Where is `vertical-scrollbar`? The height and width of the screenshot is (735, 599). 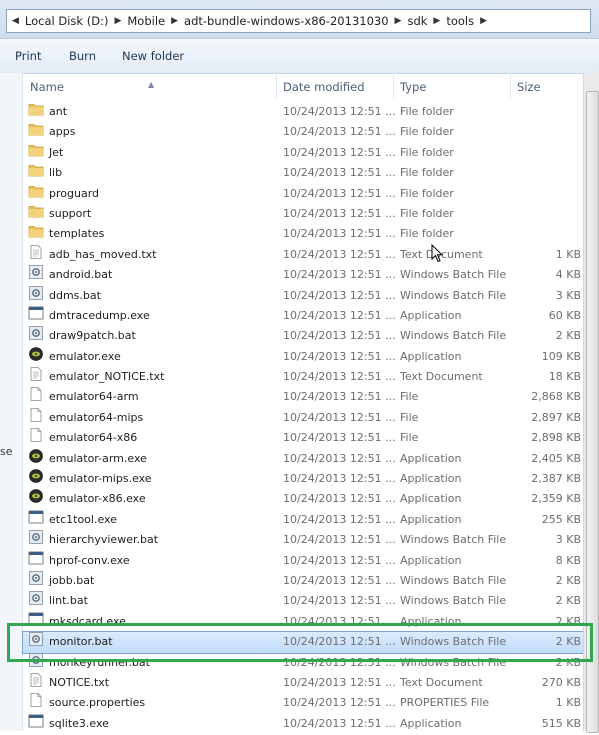
vertical-scrollbar is located at coordinates (591, 403).